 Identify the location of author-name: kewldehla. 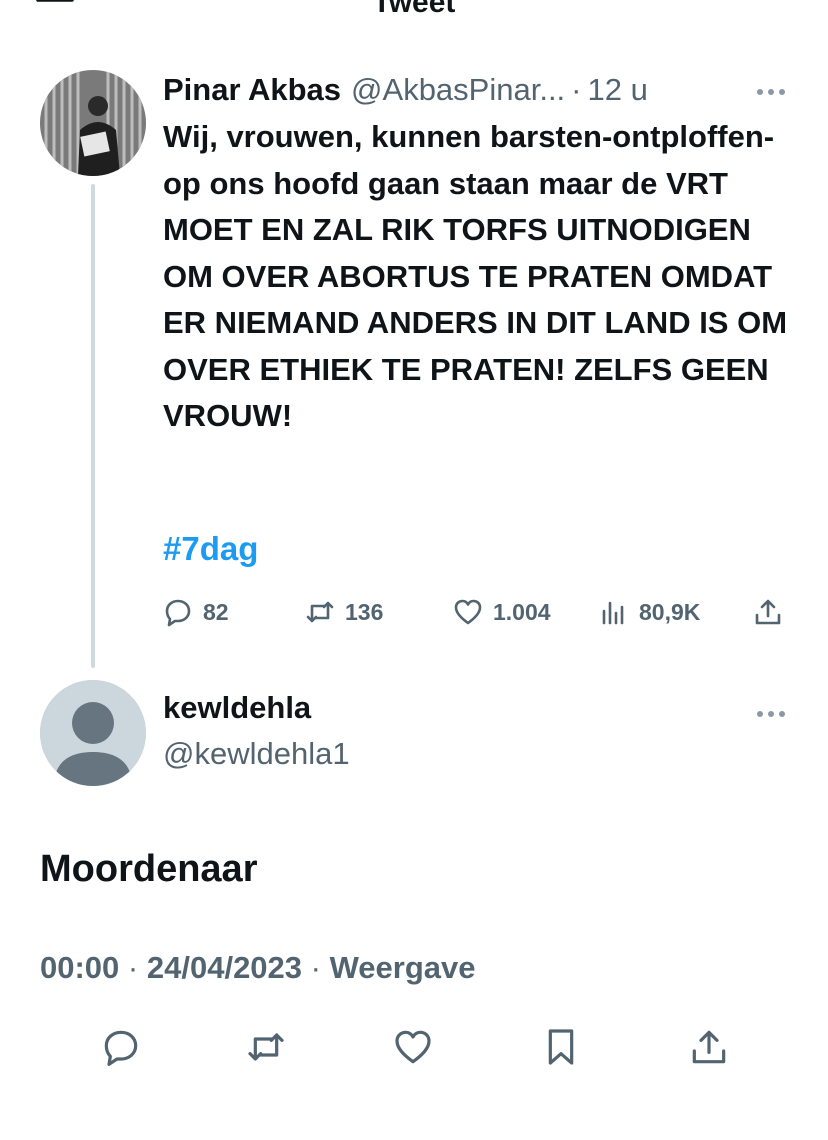
(237, 708).